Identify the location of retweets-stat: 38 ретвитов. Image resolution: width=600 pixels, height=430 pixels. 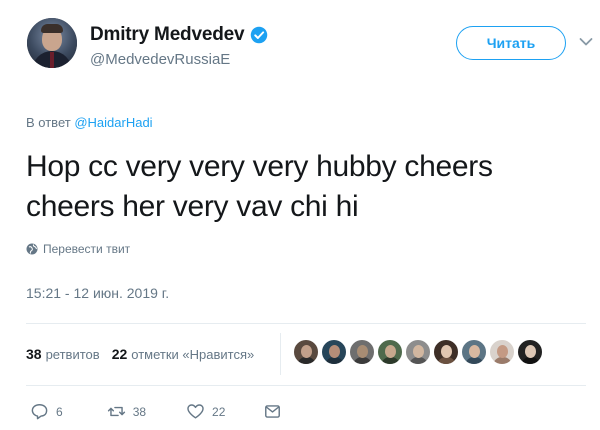
(63, 354).